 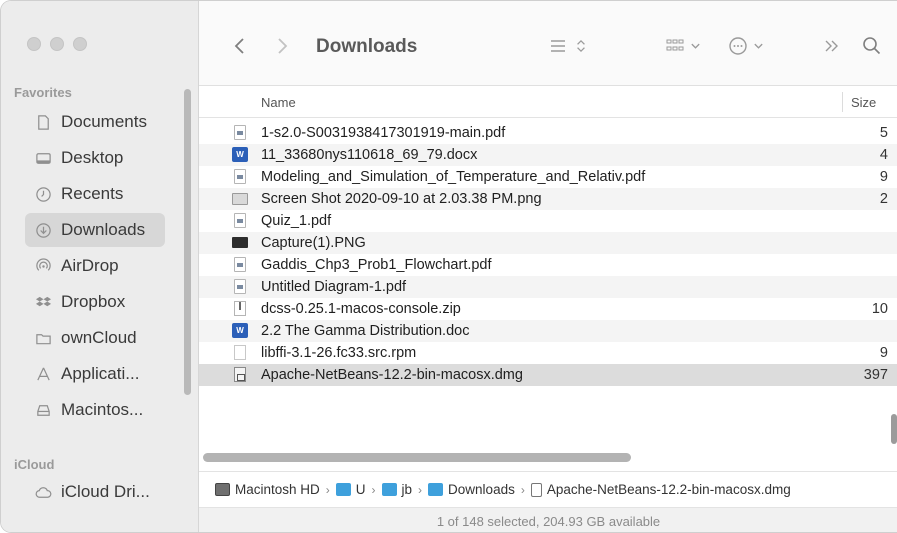 What do you see at coordinates (548, 243) in the screenshot?
I see `file-row: Capture(1).PNG` at bounding box center [548, 243].